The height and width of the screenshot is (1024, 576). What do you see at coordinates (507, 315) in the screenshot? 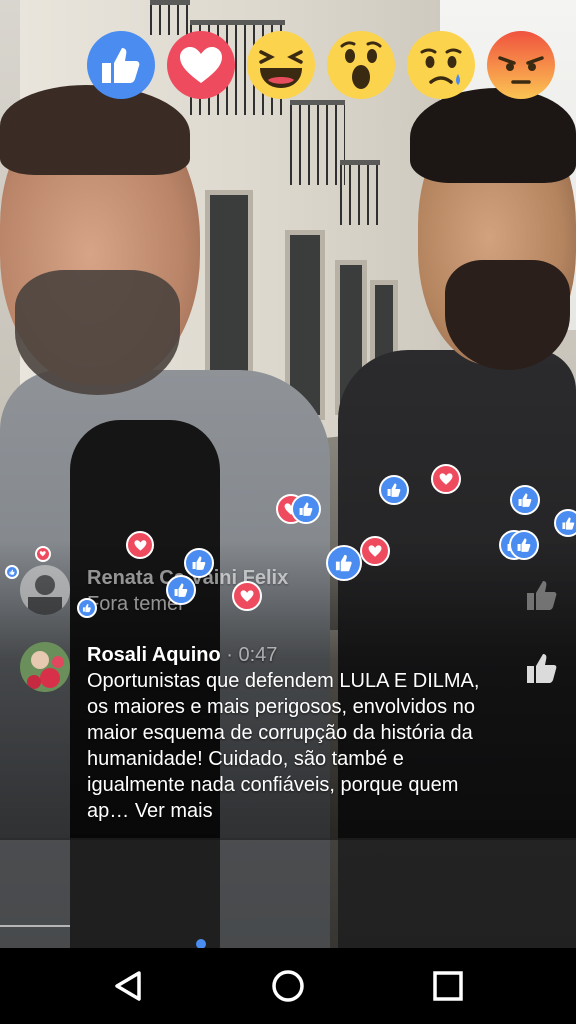
I see `person-right-beard` at bounding box center [507, 315].